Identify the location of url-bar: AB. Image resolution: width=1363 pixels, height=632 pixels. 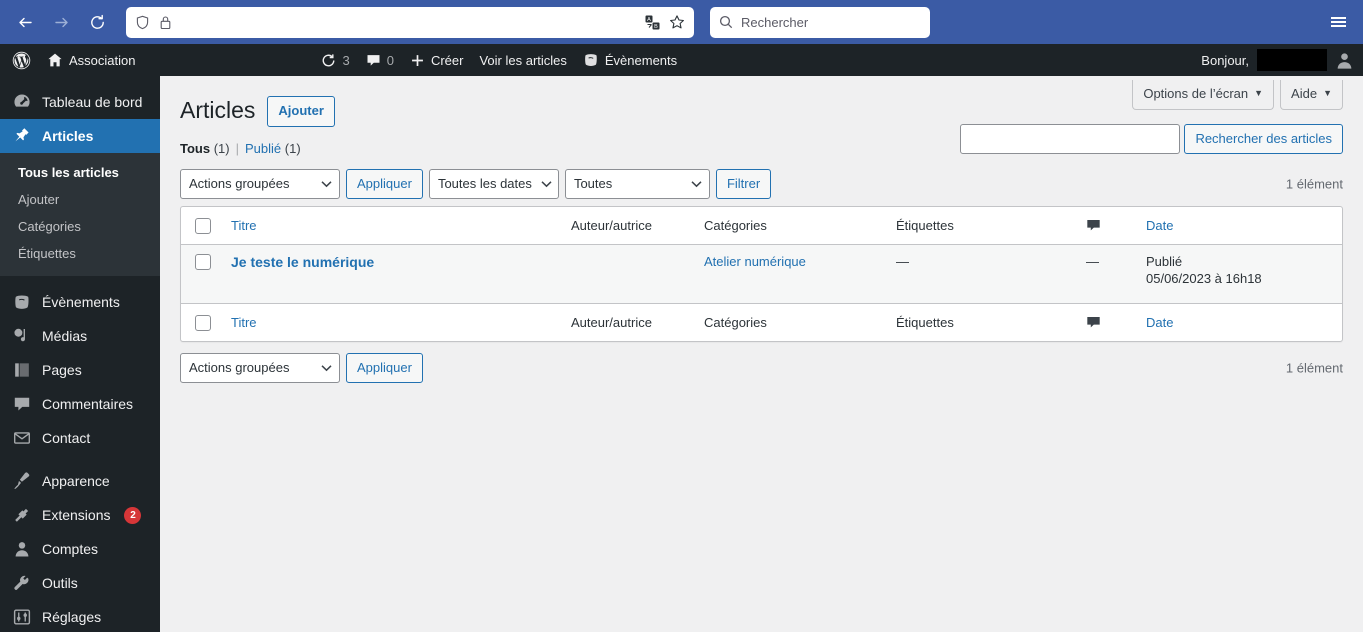
(410, 22).